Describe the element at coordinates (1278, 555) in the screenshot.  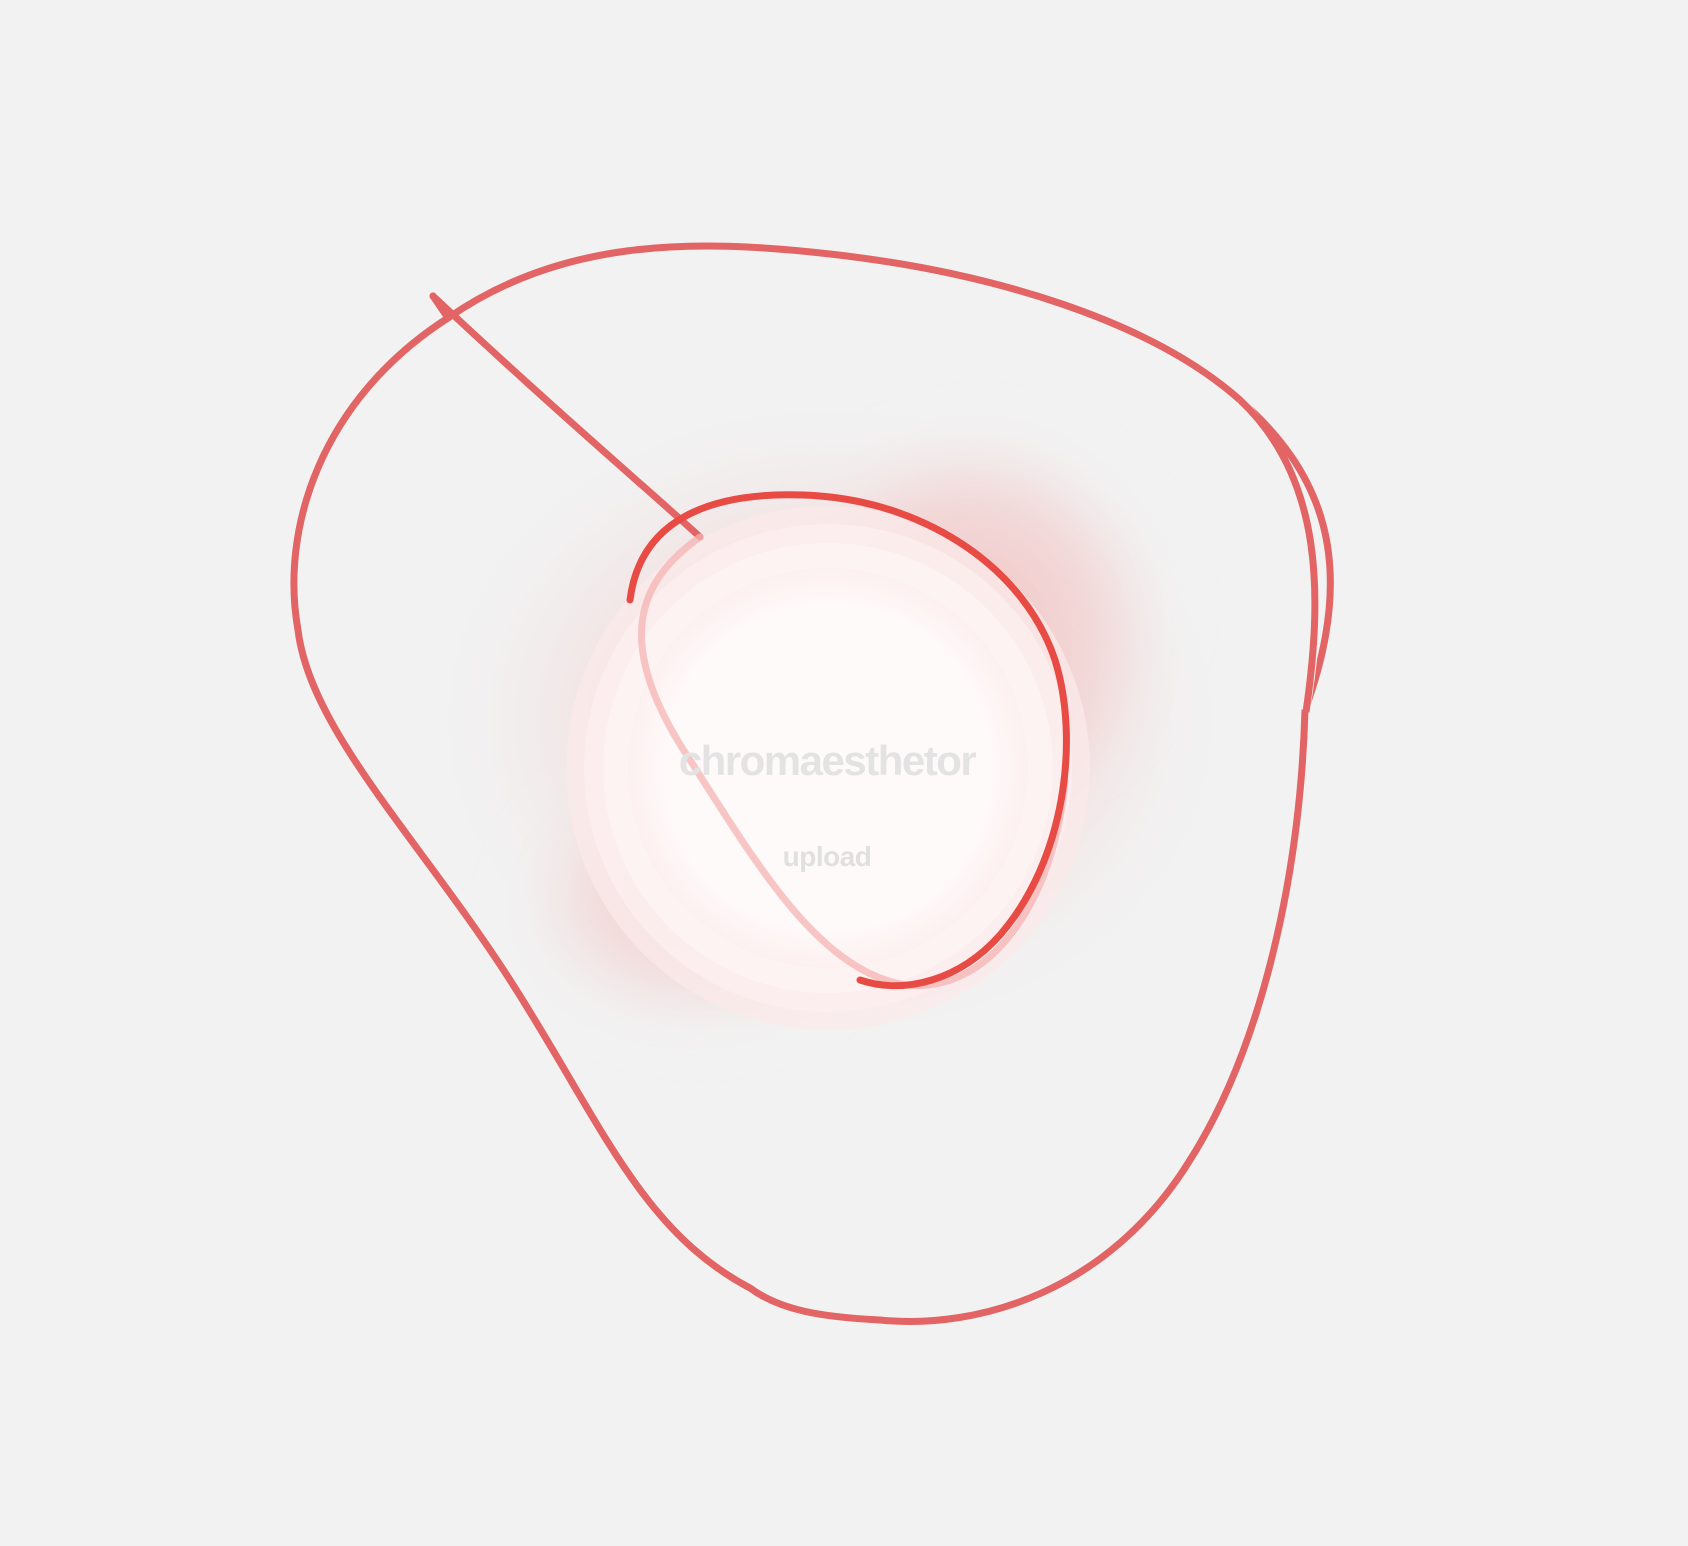
I see `outer-blob-right-edge` at that location.